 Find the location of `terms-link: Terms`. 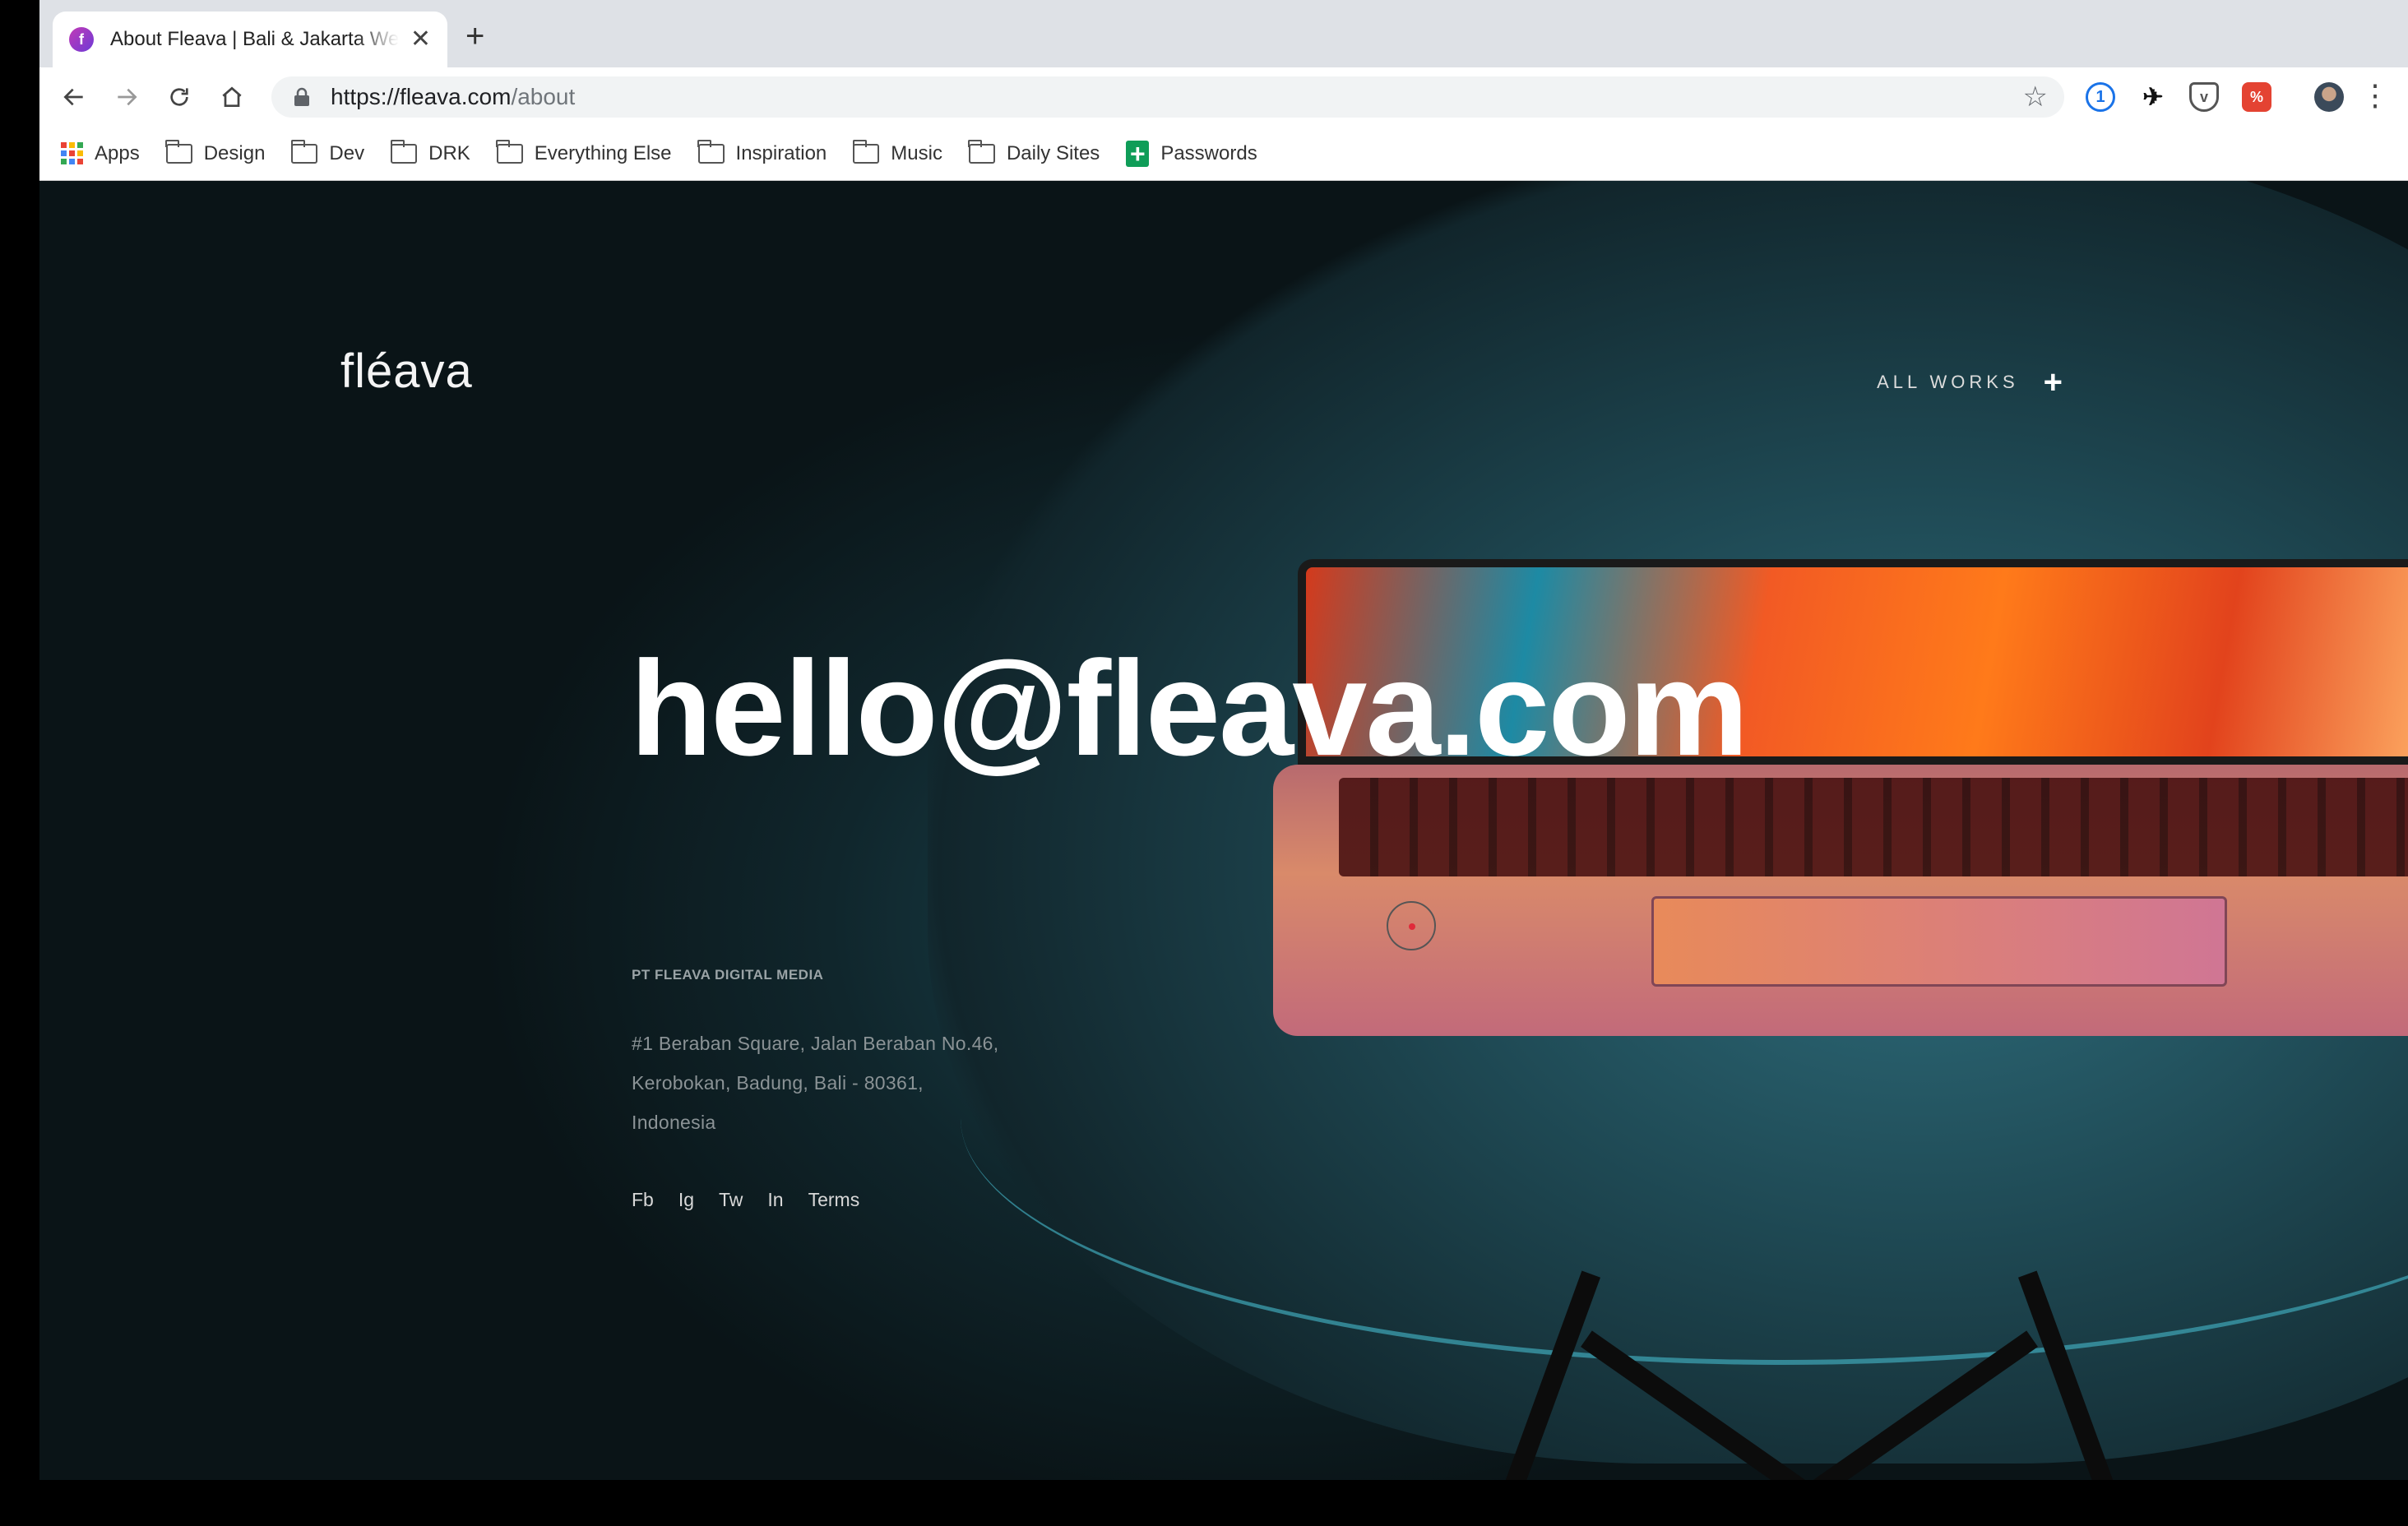

terms-link: Terms is located at coordinates (834, 1200).